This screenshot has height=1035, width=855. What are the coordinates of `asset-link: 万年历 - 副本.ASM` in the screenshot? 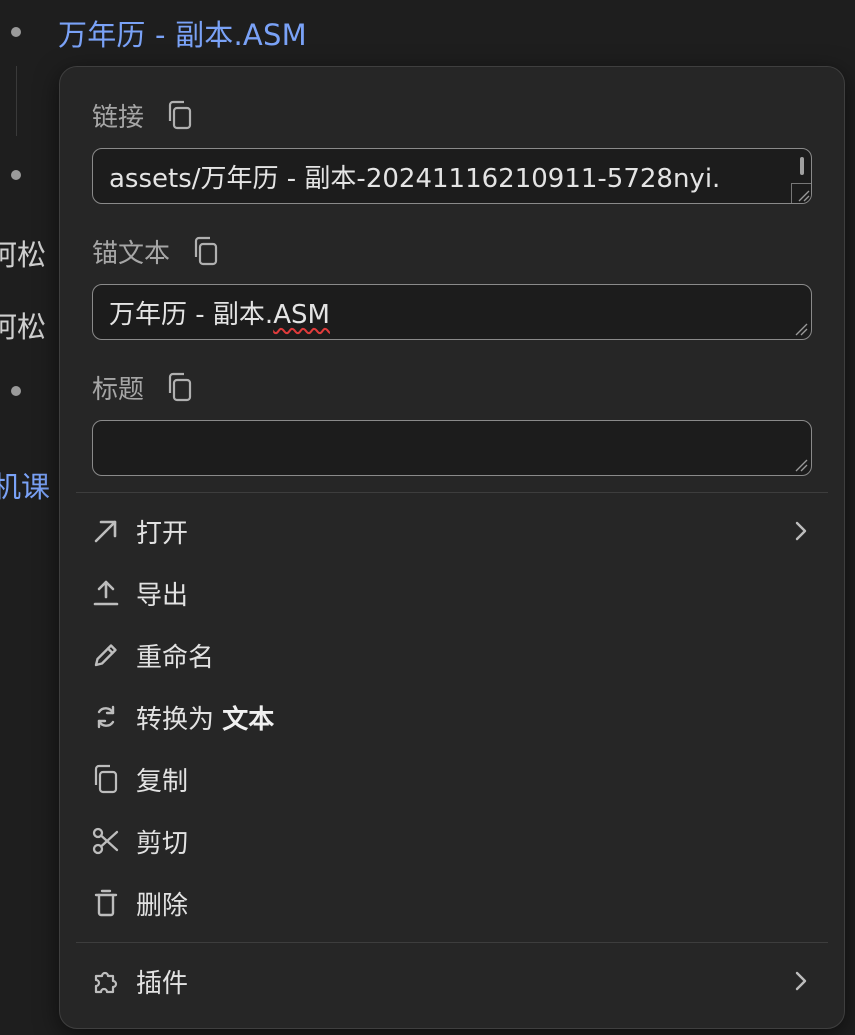 It's located at (182, 33).